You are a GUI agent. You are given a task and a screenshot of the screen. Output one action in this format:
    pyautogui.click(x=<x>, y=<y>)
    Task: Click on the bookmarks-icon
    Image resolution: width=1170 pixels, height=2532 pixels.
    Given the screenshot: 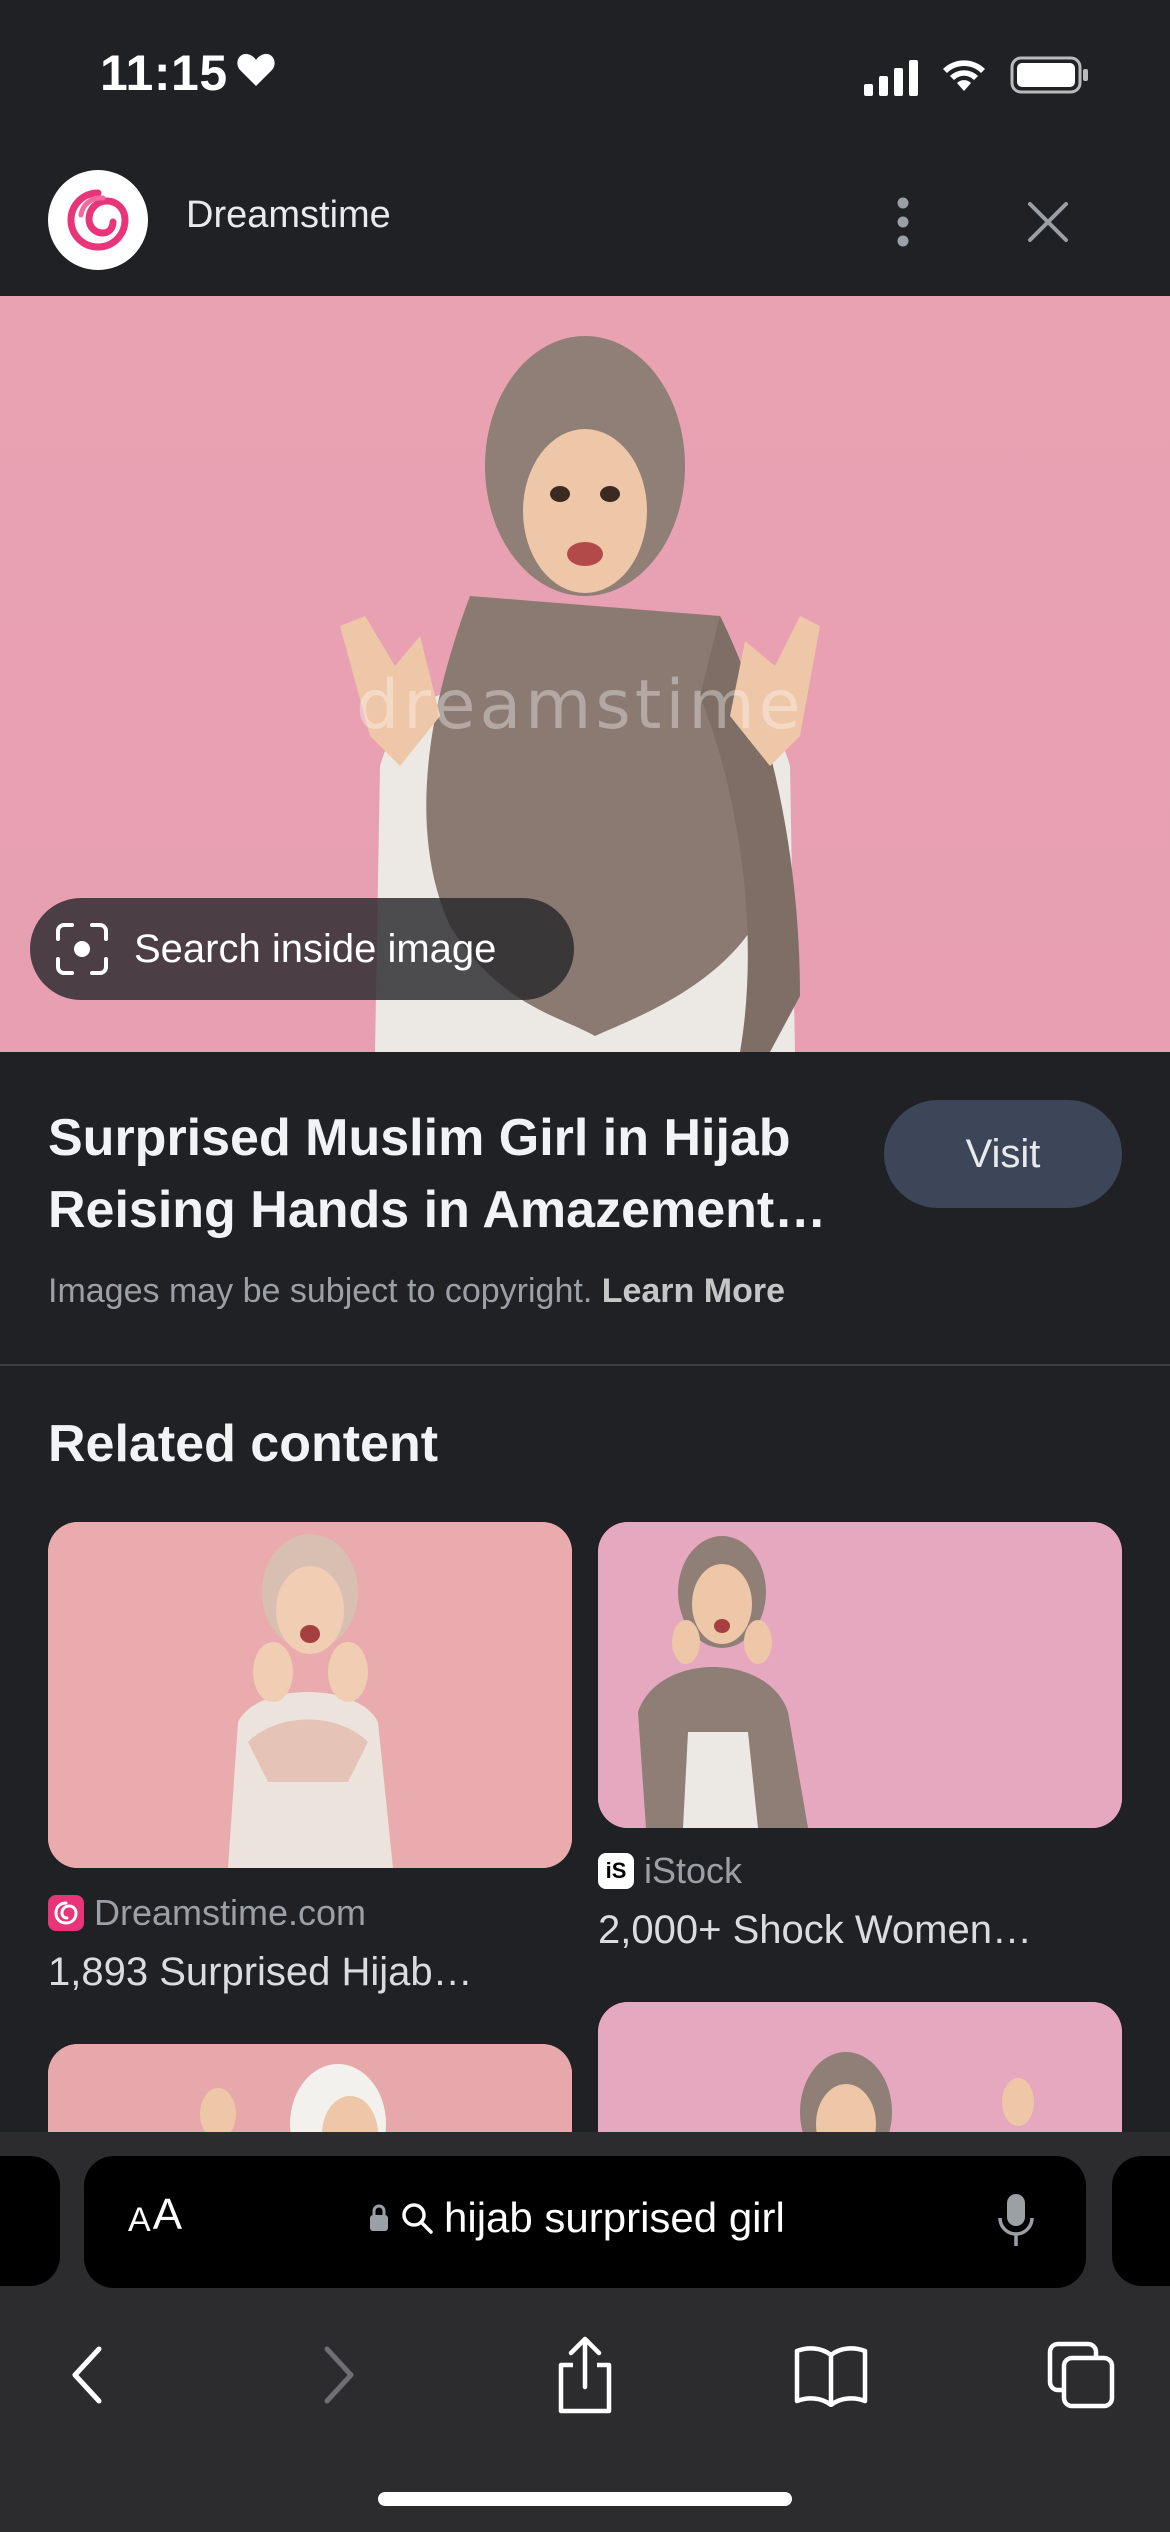 What is the action you would take?
    pyautogui.click(x=831, y=2376)
    